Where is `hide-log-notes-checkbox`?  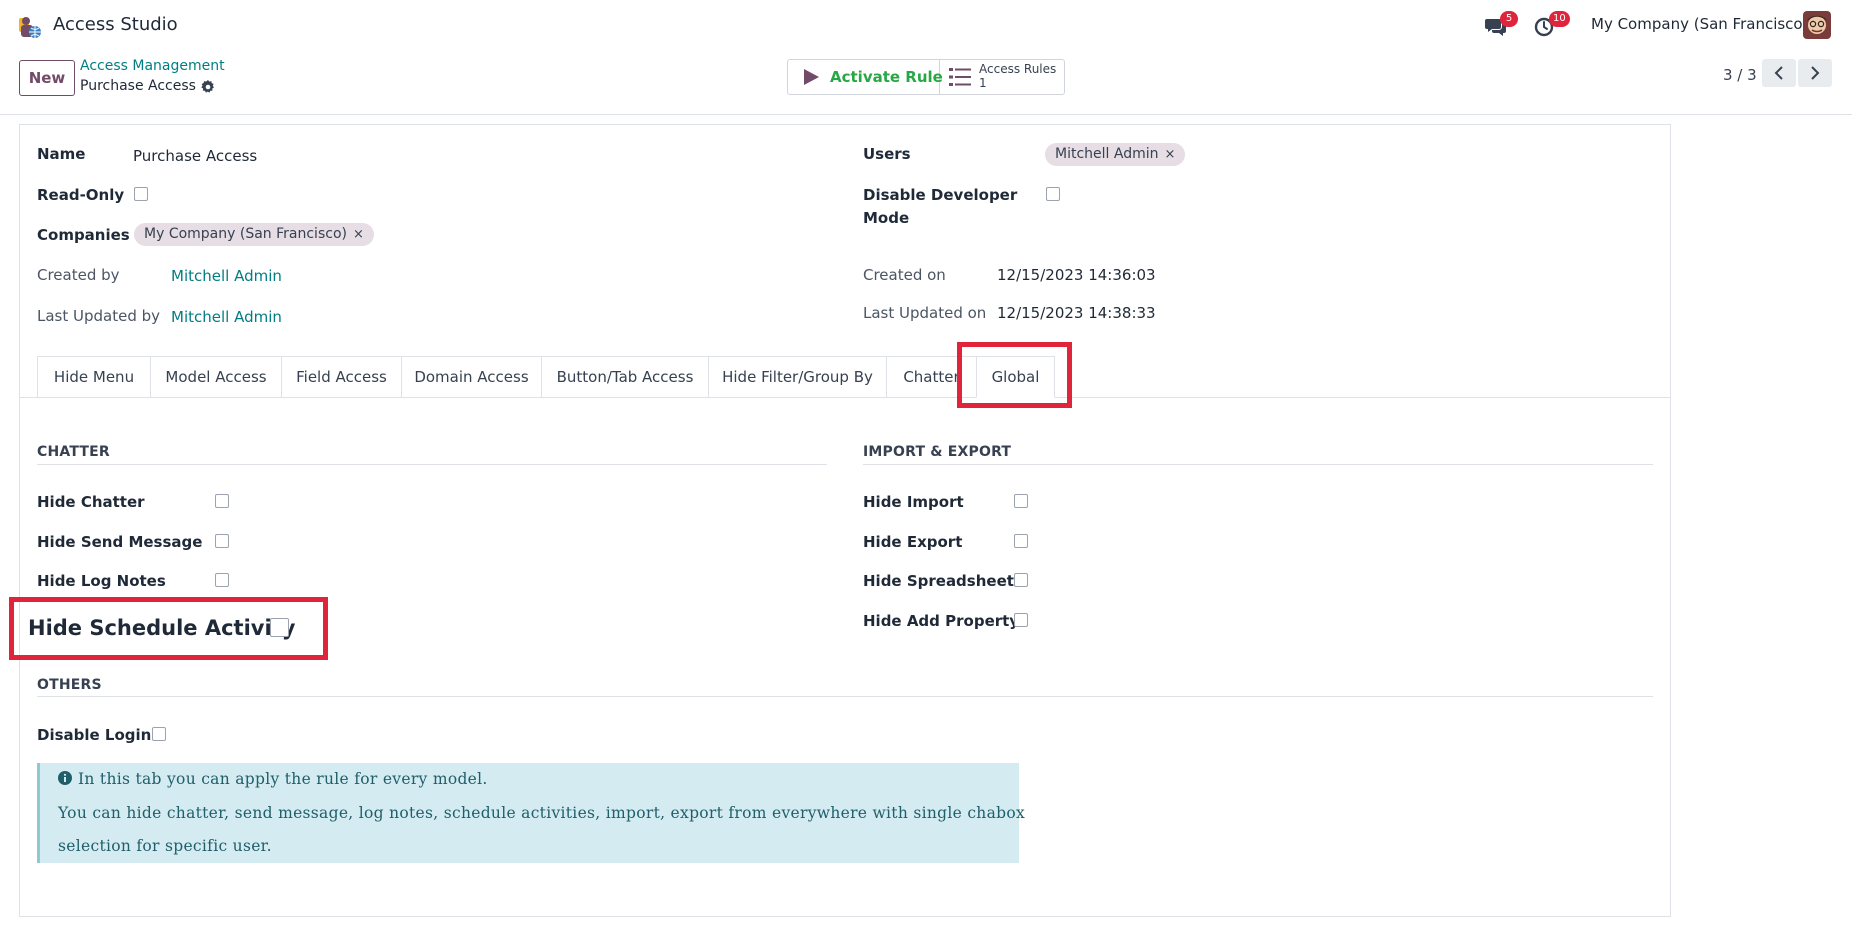
hide-log-notes-checkbox is located at coordinates (222, 580).